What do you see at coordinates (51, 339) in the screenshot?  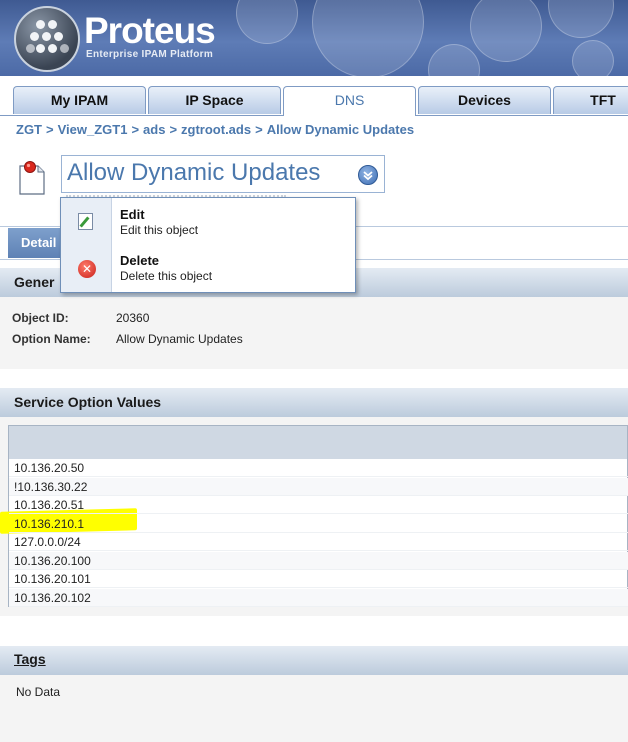 I see `option-name-label: Option Name:` at bounding box center [51, 339].